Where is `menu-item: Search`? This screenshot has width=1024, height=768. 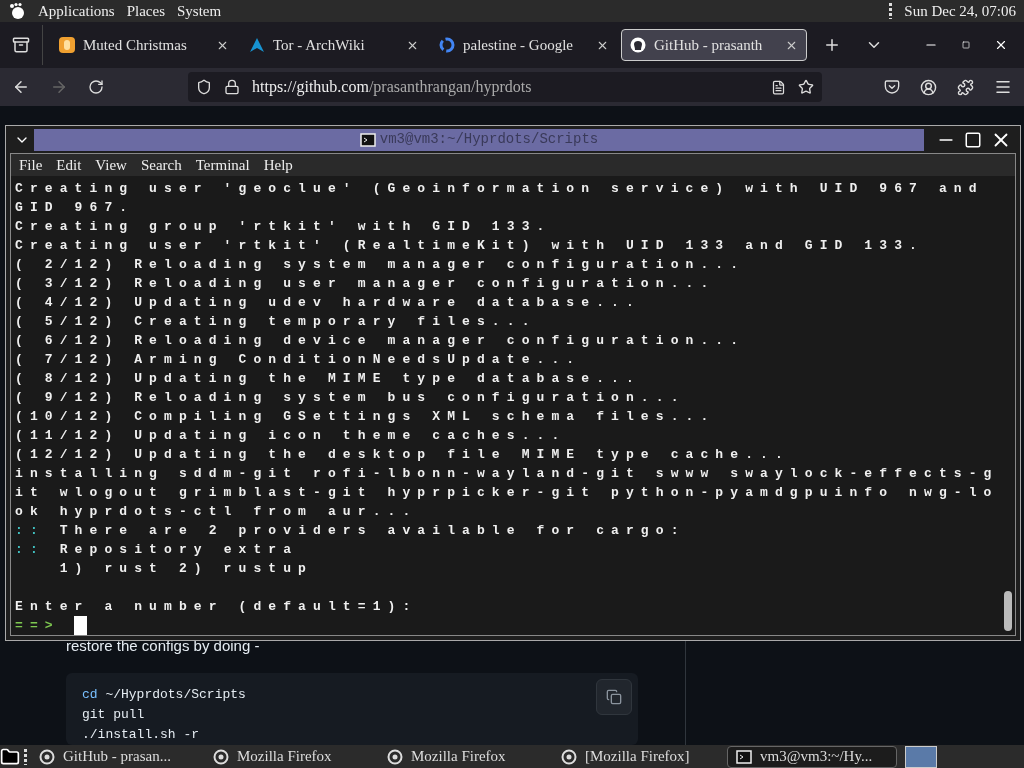
menu-item: Search is located at coordinates (161, 165).